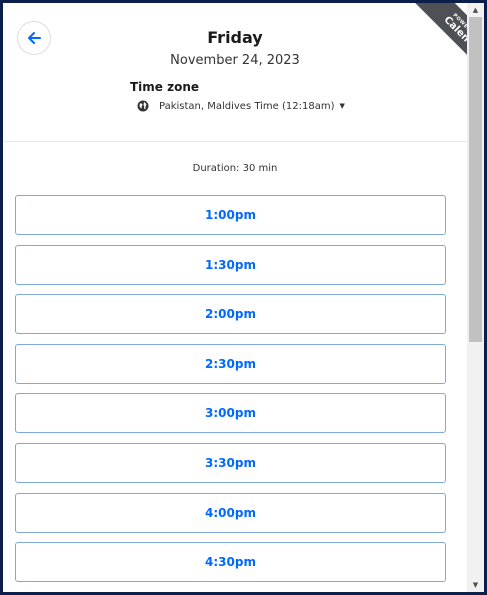 The width and height of the screenshot is (487, 595). I want to click on timezone-label: Time zone, so click(165, 87).